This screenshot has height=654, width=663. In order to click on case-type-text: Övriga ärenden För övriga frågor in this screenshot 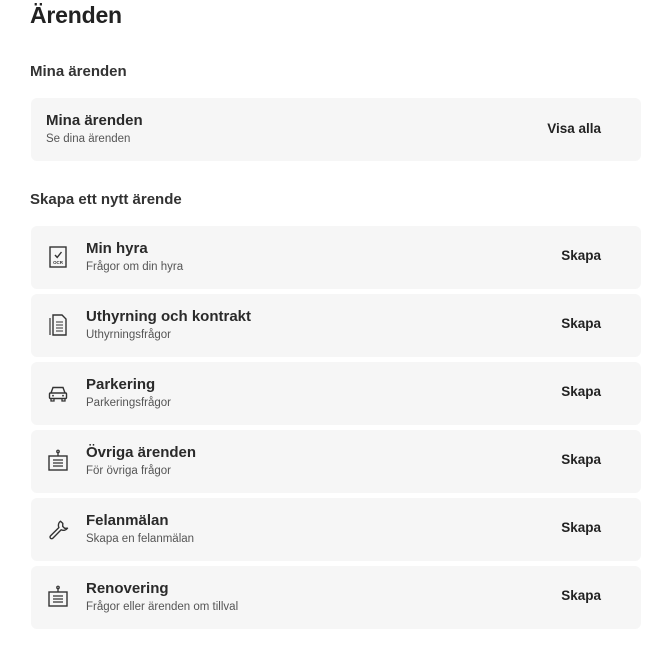, I will do `click(141, 461)`.